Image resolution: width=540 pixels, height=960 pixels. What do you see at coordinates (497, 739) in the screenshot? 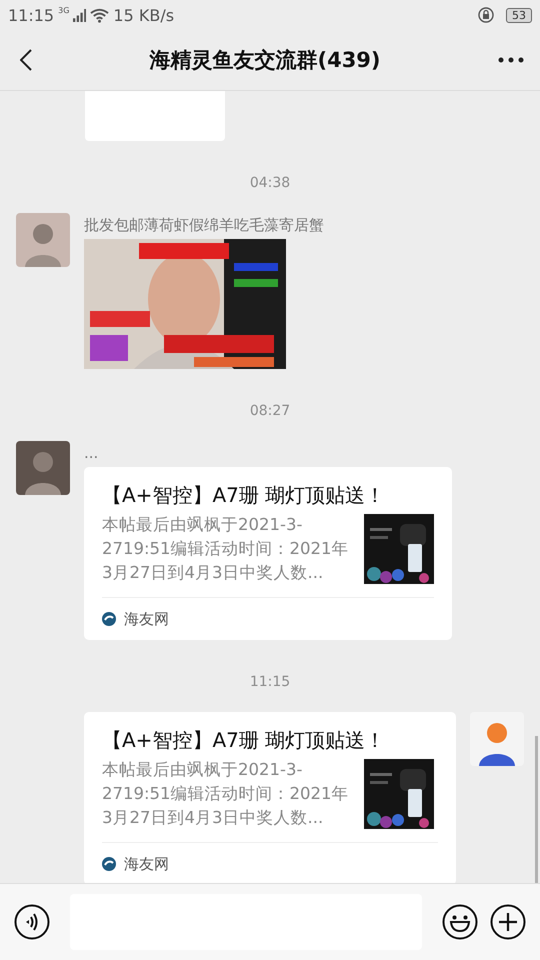
I see `avatar` at bounding box center [497, 739].